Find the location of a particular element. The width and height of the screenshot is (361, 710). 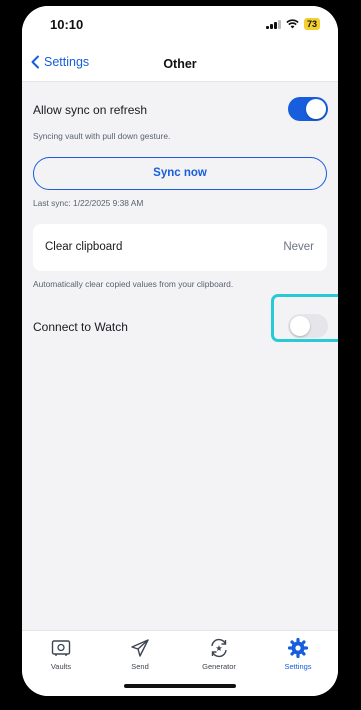

allow-sync-toggle is located at coordinates (308, 109).